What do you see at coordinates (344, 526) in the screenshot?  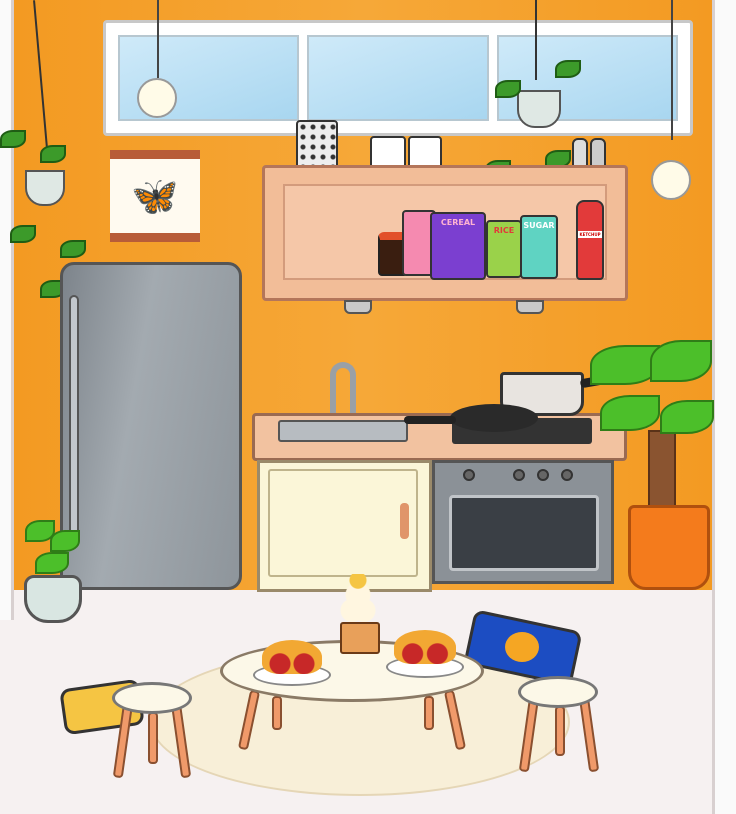 I see `kitchen-cabinet` at bounding box center [344, 526].